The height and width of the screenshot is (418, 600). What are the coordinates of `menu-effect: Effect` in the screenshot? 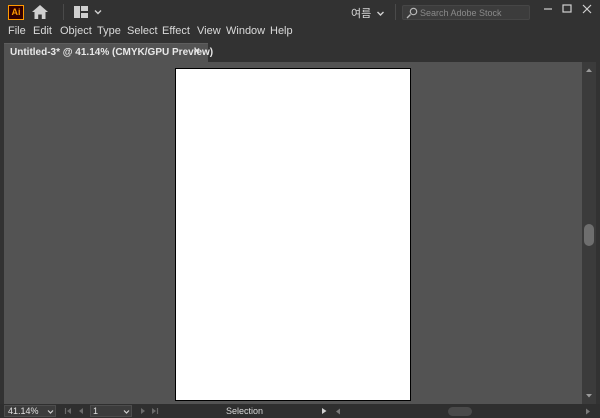 It's located at (176, 31).